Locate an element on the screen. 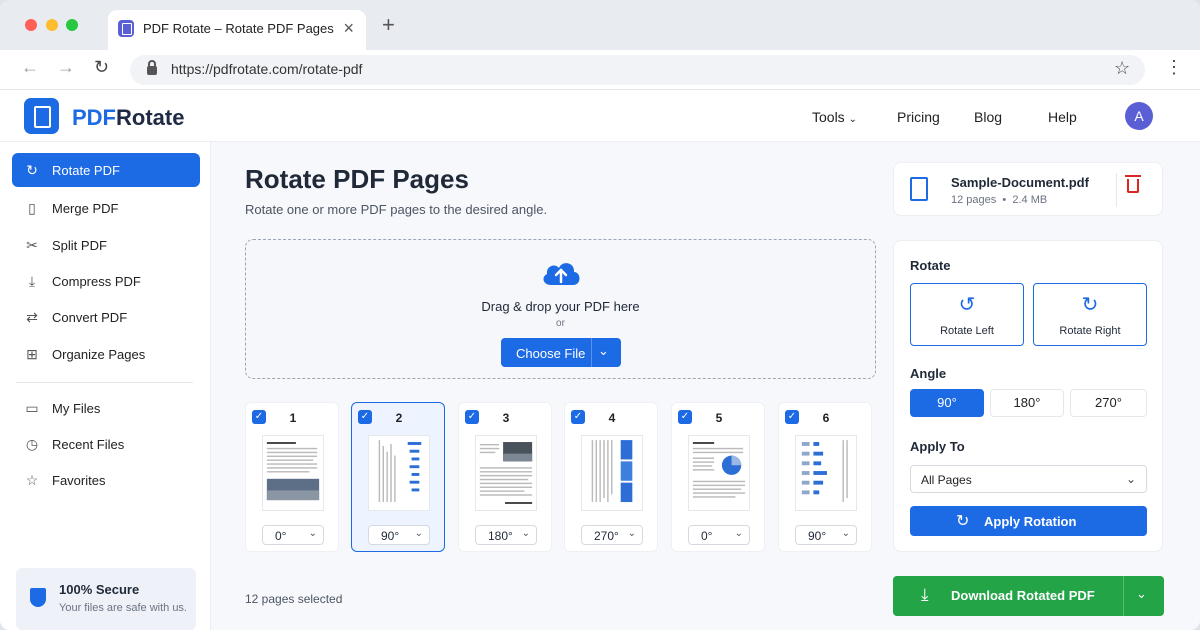 The image size is (1200, 630). page-number: 2 is located at coordinates (399, 418).